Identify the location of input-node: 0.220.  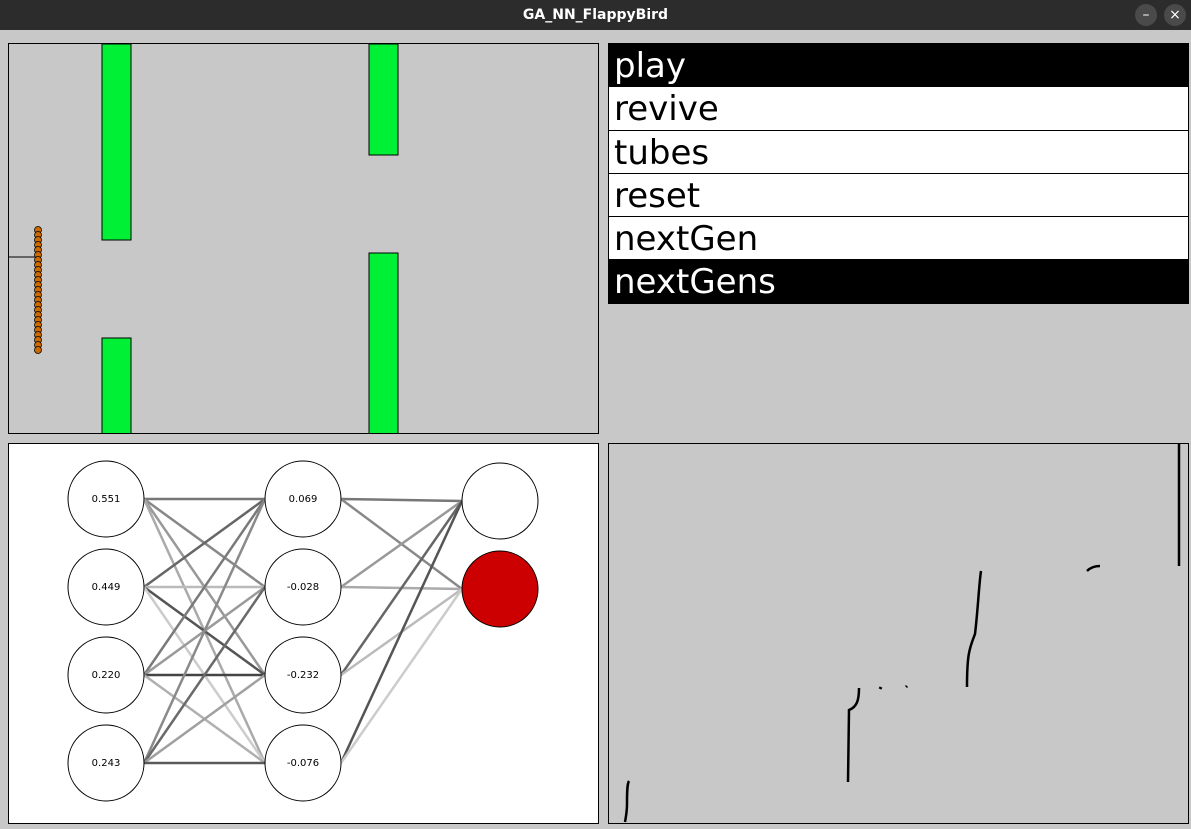
(106, 675).